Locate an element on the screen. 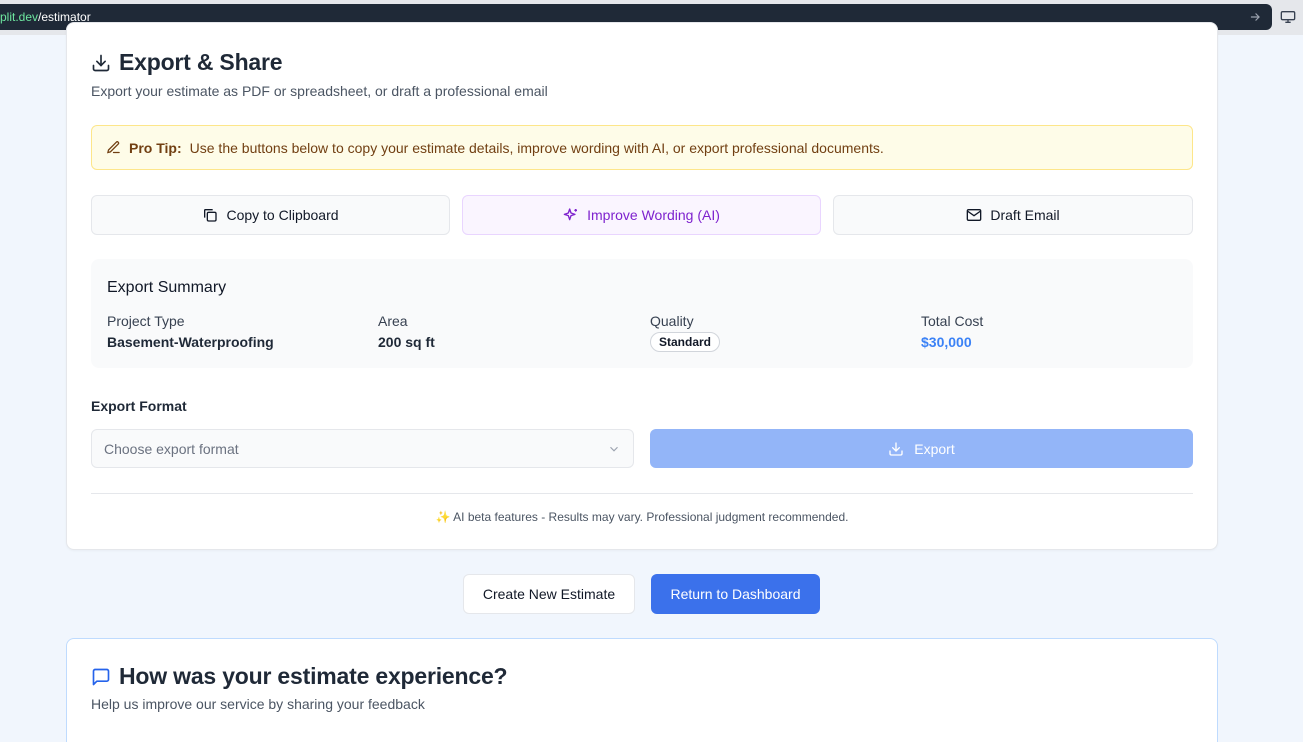  export-header: Export & Share is located at coordinates (187, 62).